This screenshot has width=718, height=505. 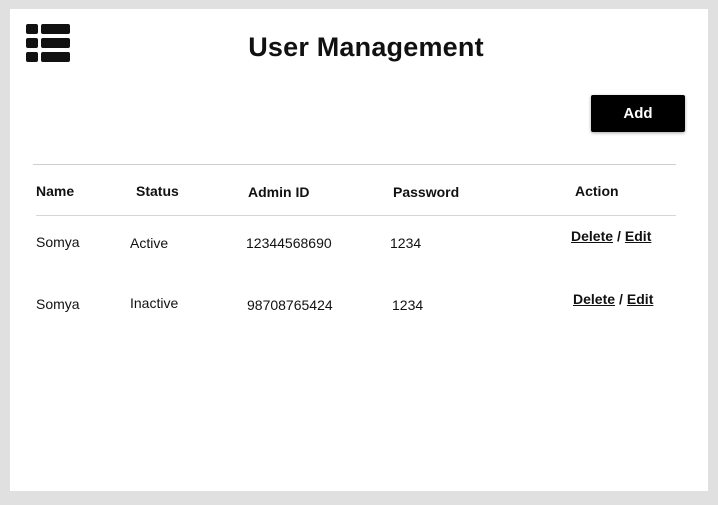 I want to click on column-header-status: Status, so click(x=157, y=191).